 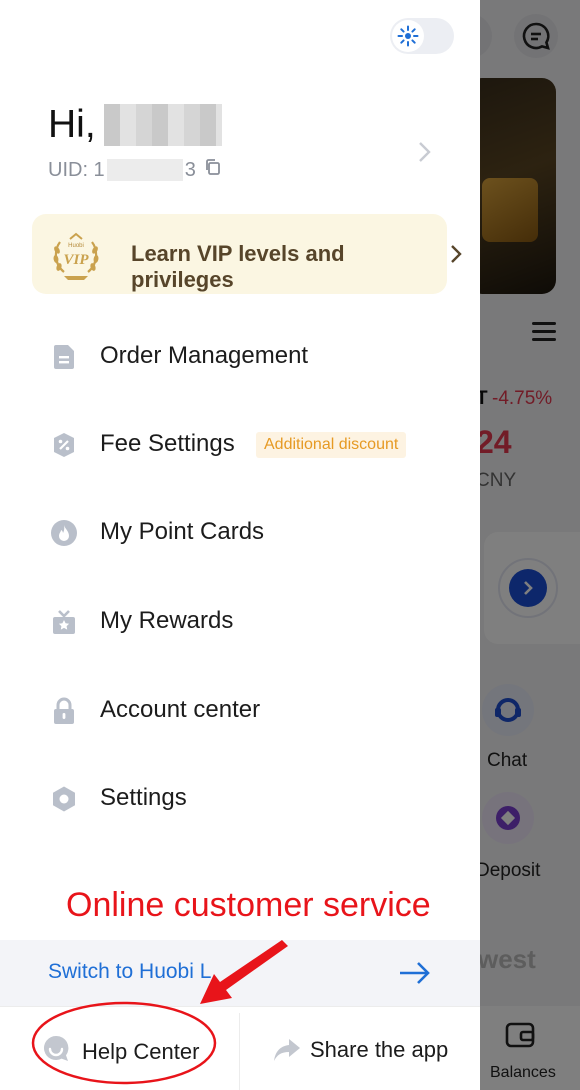 What do you see at coordinates (204, 355) in the screenshot?
I see `menu-label: Order Management` at bounding box center [204, 355].